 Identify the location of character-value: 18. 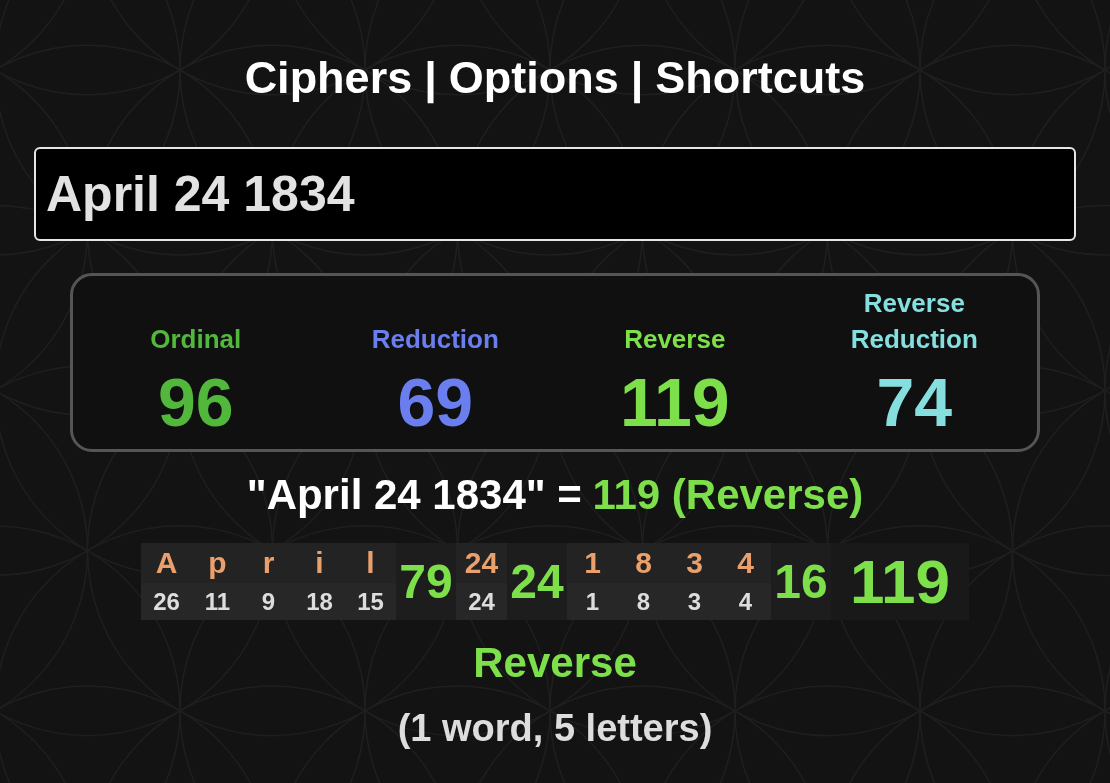
(319, 601).